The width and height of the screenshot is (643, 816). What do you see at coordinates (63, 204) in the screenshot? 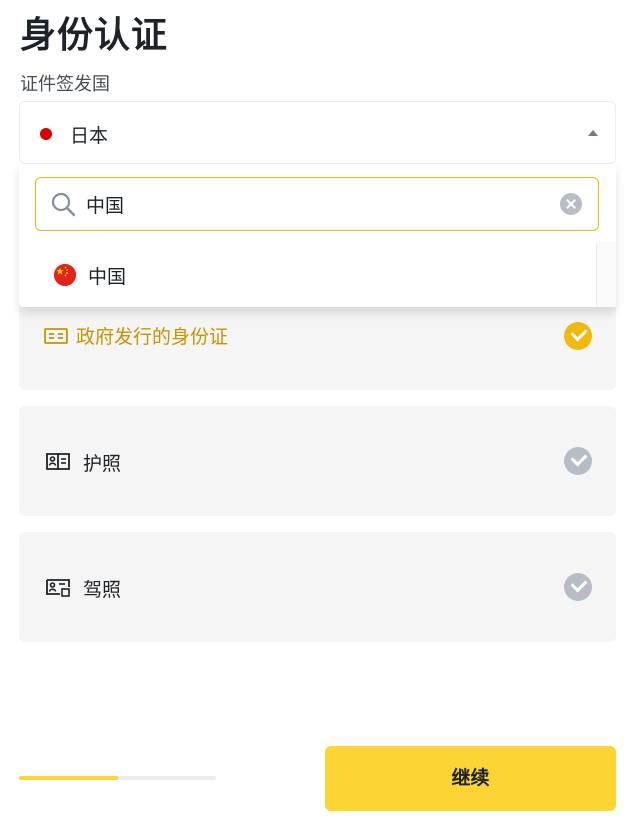
I see `search-icon` at bounding box center [63, 204].